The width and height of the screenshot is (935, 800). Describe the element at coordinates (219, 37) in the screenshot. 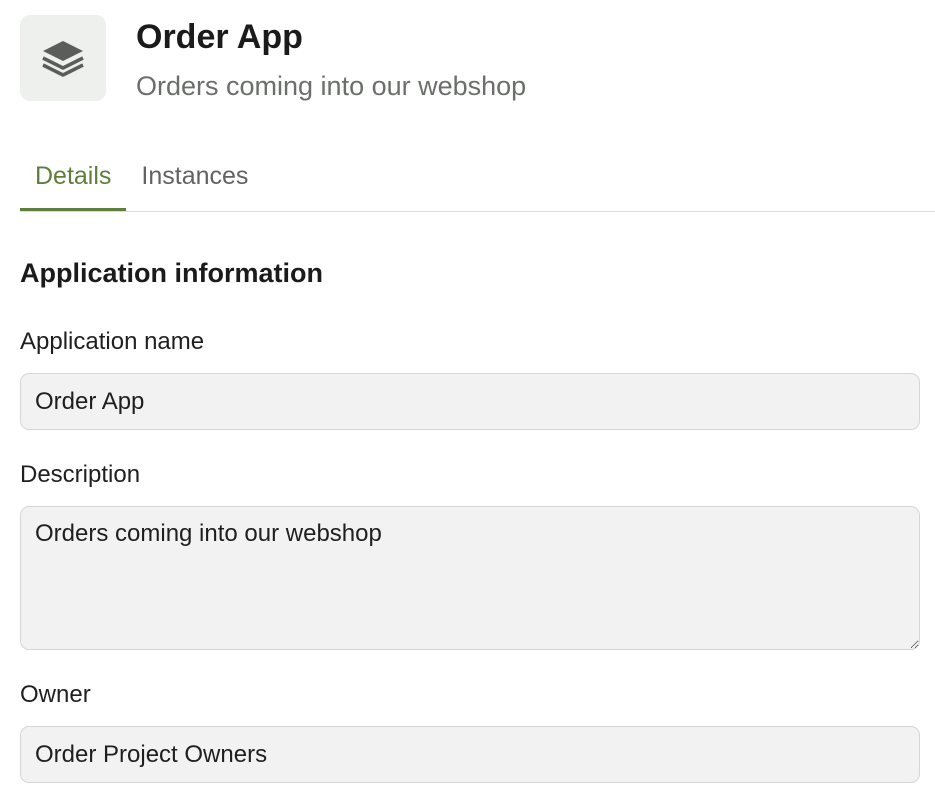

I see `page-title: Order App` at that location.